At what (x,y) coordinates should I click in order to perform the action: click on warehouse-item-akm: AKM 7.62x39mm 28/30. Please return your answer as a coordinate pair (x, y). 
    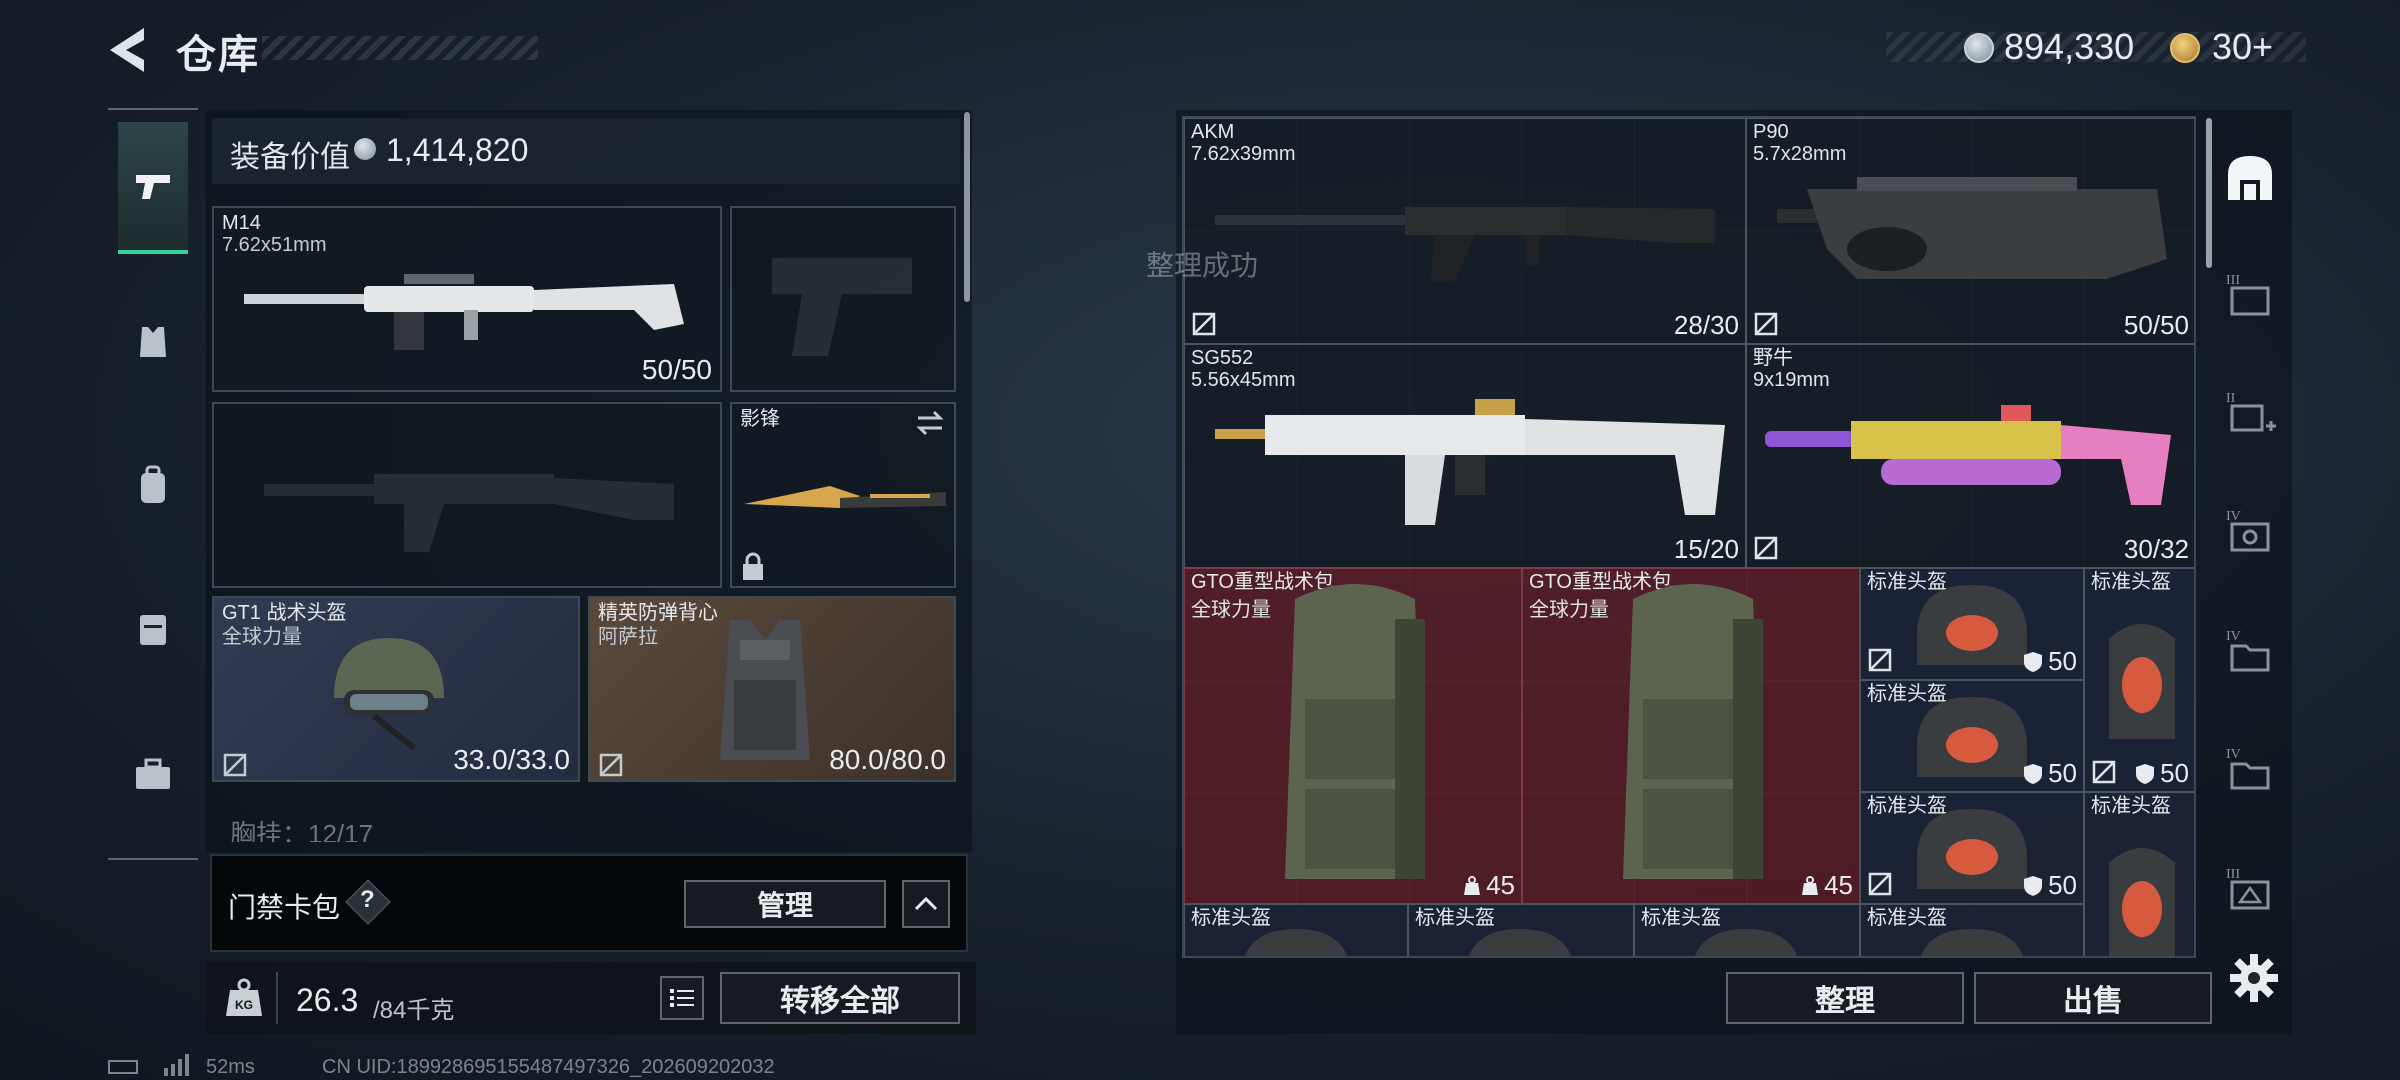
    Looking at the image, I should click on (1465, 231).